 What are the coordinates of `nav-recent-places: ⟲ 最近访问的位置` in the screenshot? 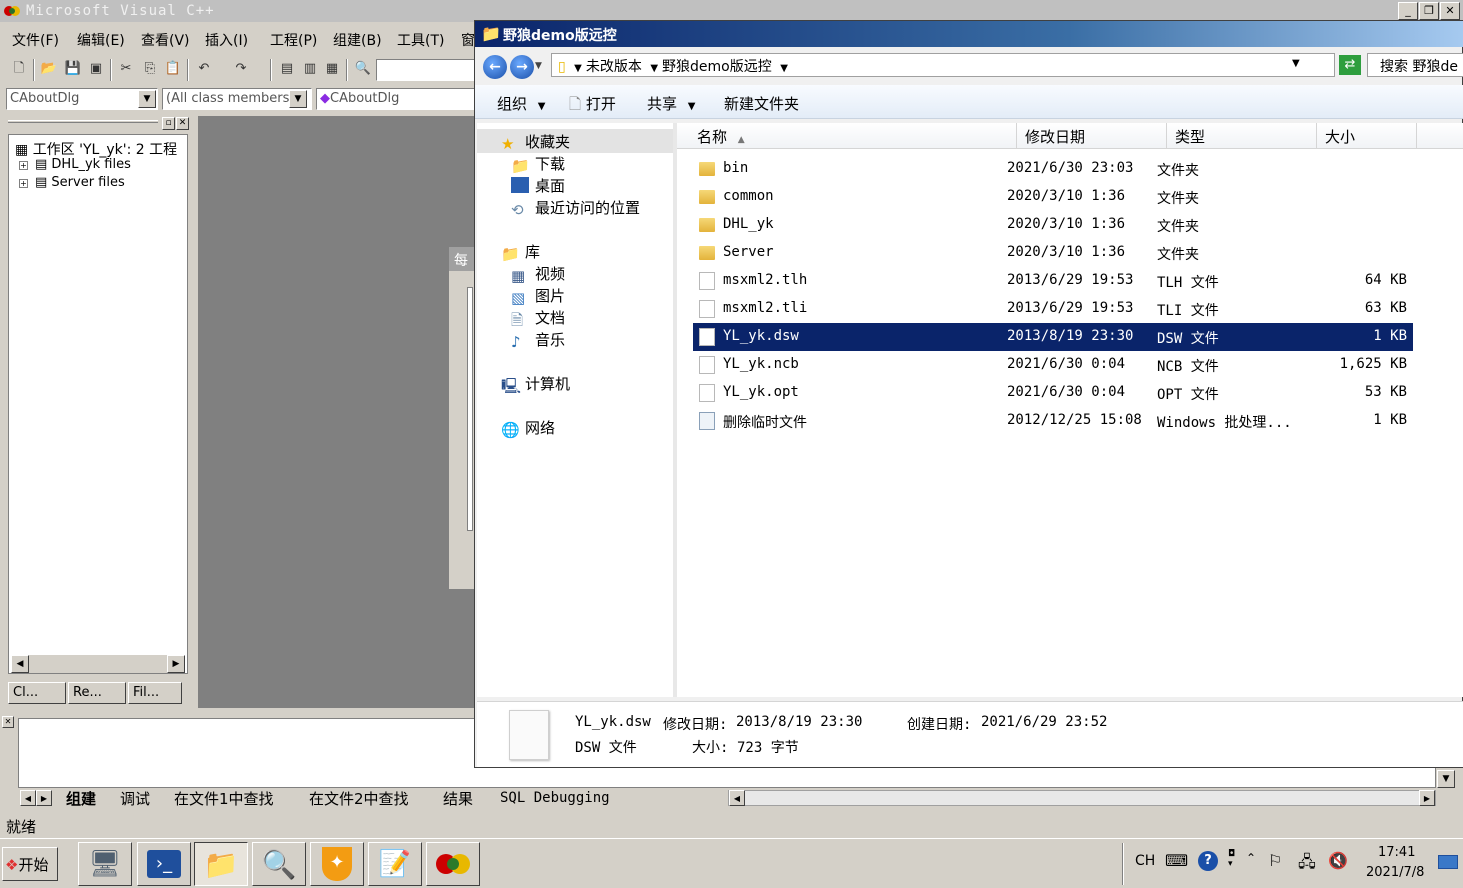 It's located at (575, 208).